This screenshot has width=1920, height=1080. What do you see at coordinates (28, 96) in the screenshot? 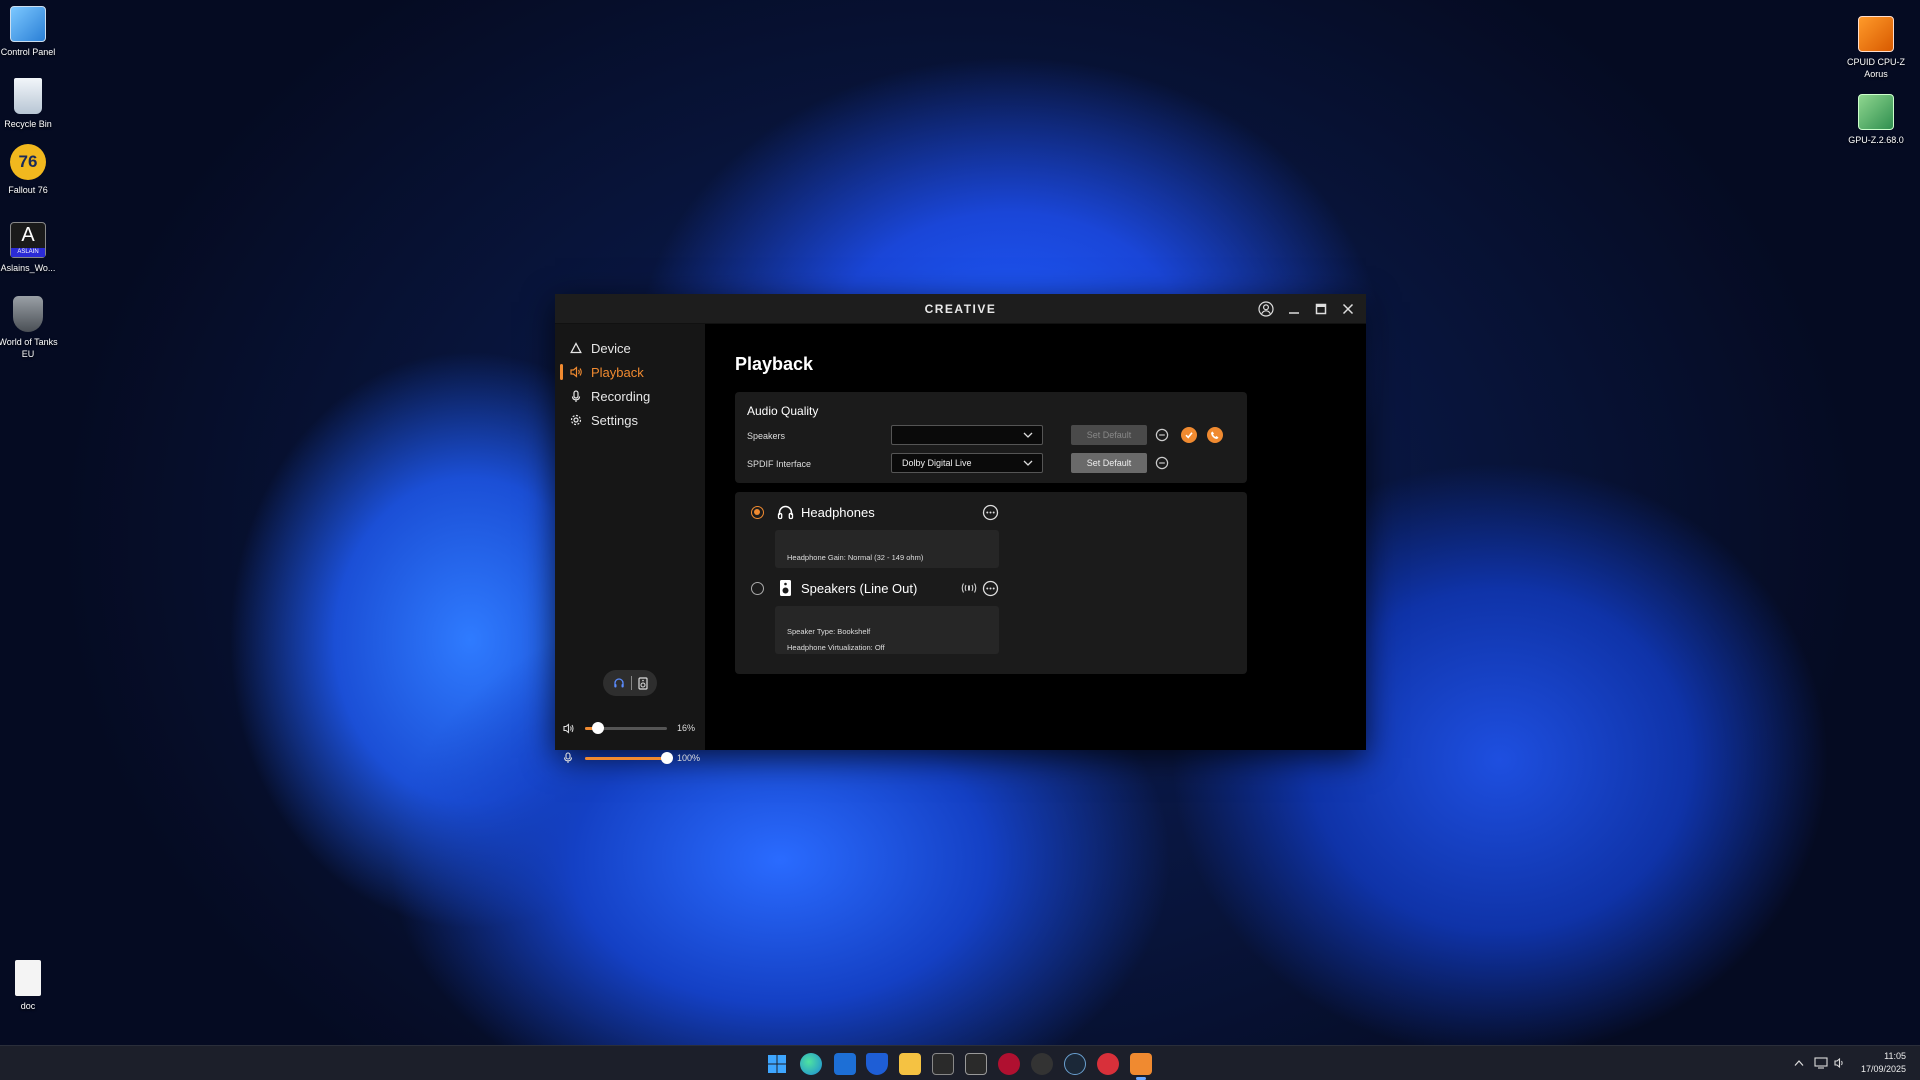
I see `recycle-bin-icon` at bounding box center [28, 96].